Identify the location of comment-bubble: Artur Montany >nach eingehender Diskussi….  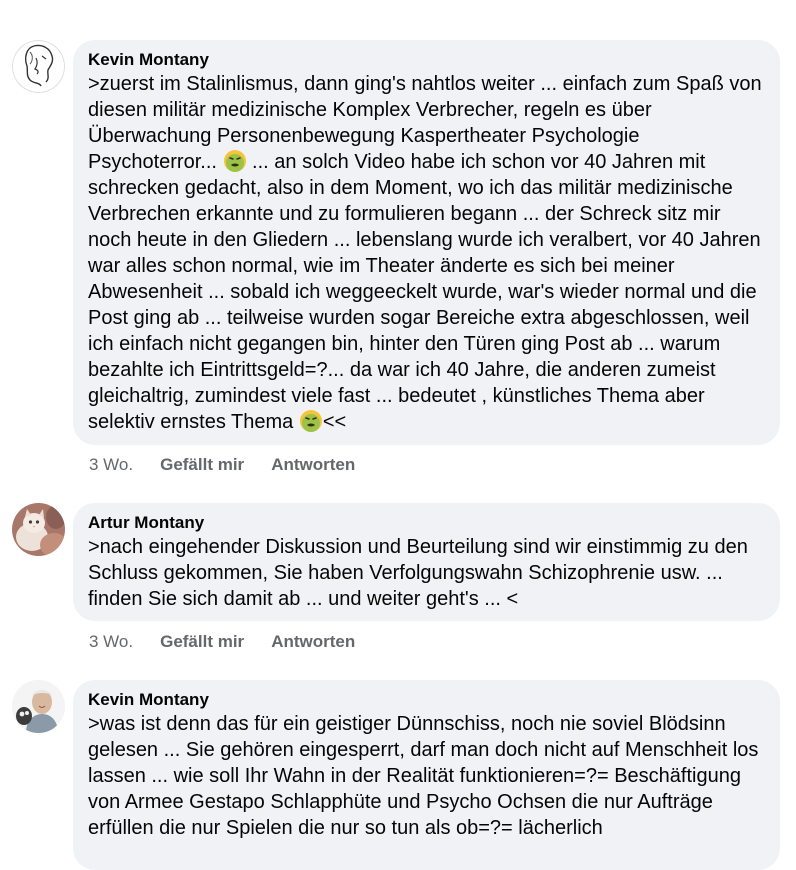
(426, 562).